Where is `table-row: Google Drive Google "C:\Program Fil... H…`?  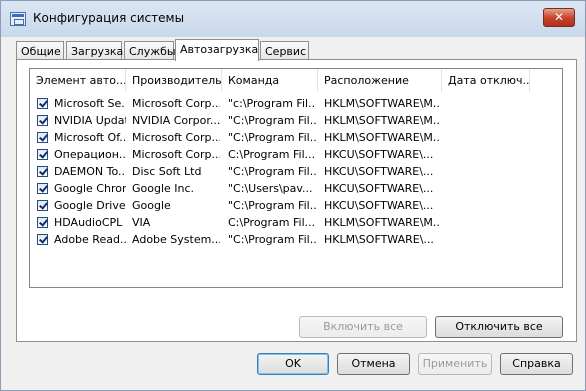
table-row: Google Drive Google "C:\Program Fil... H… is located at coordinates (296, 205).